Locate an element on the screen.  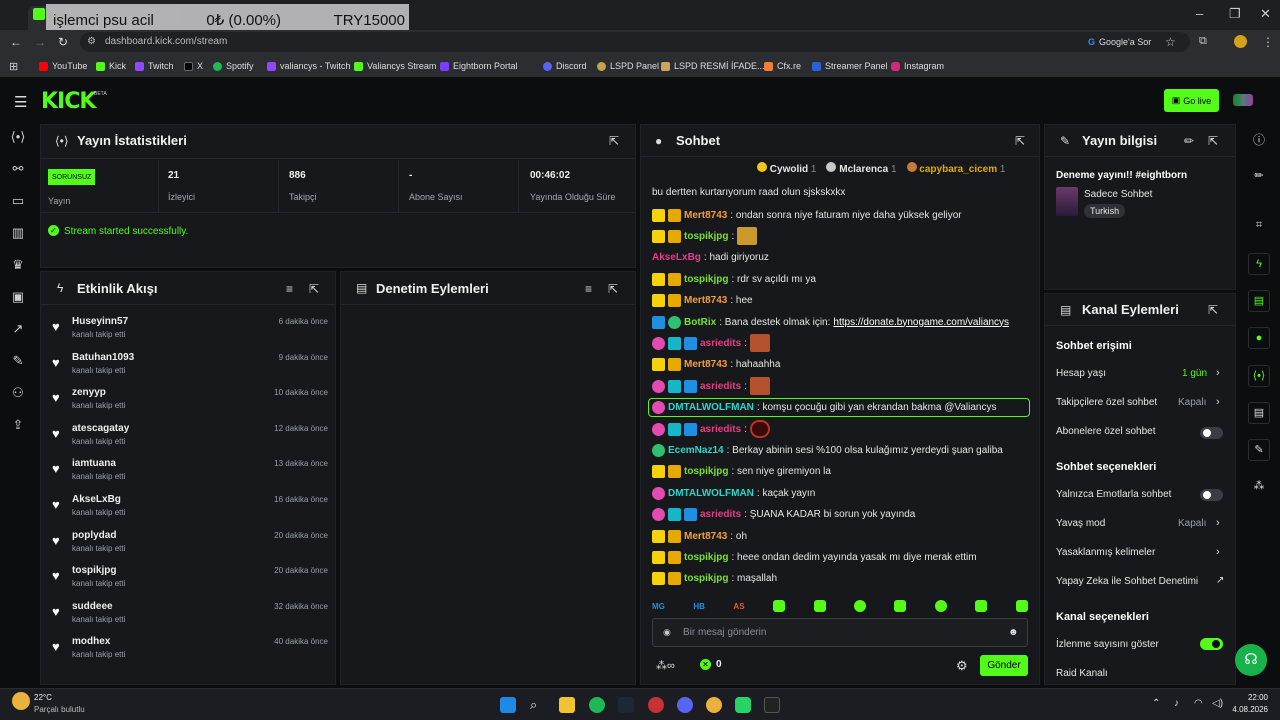
chat-message: tospikjpg: rdr sv açıldı mı ya is located at coordinates (842, 279).